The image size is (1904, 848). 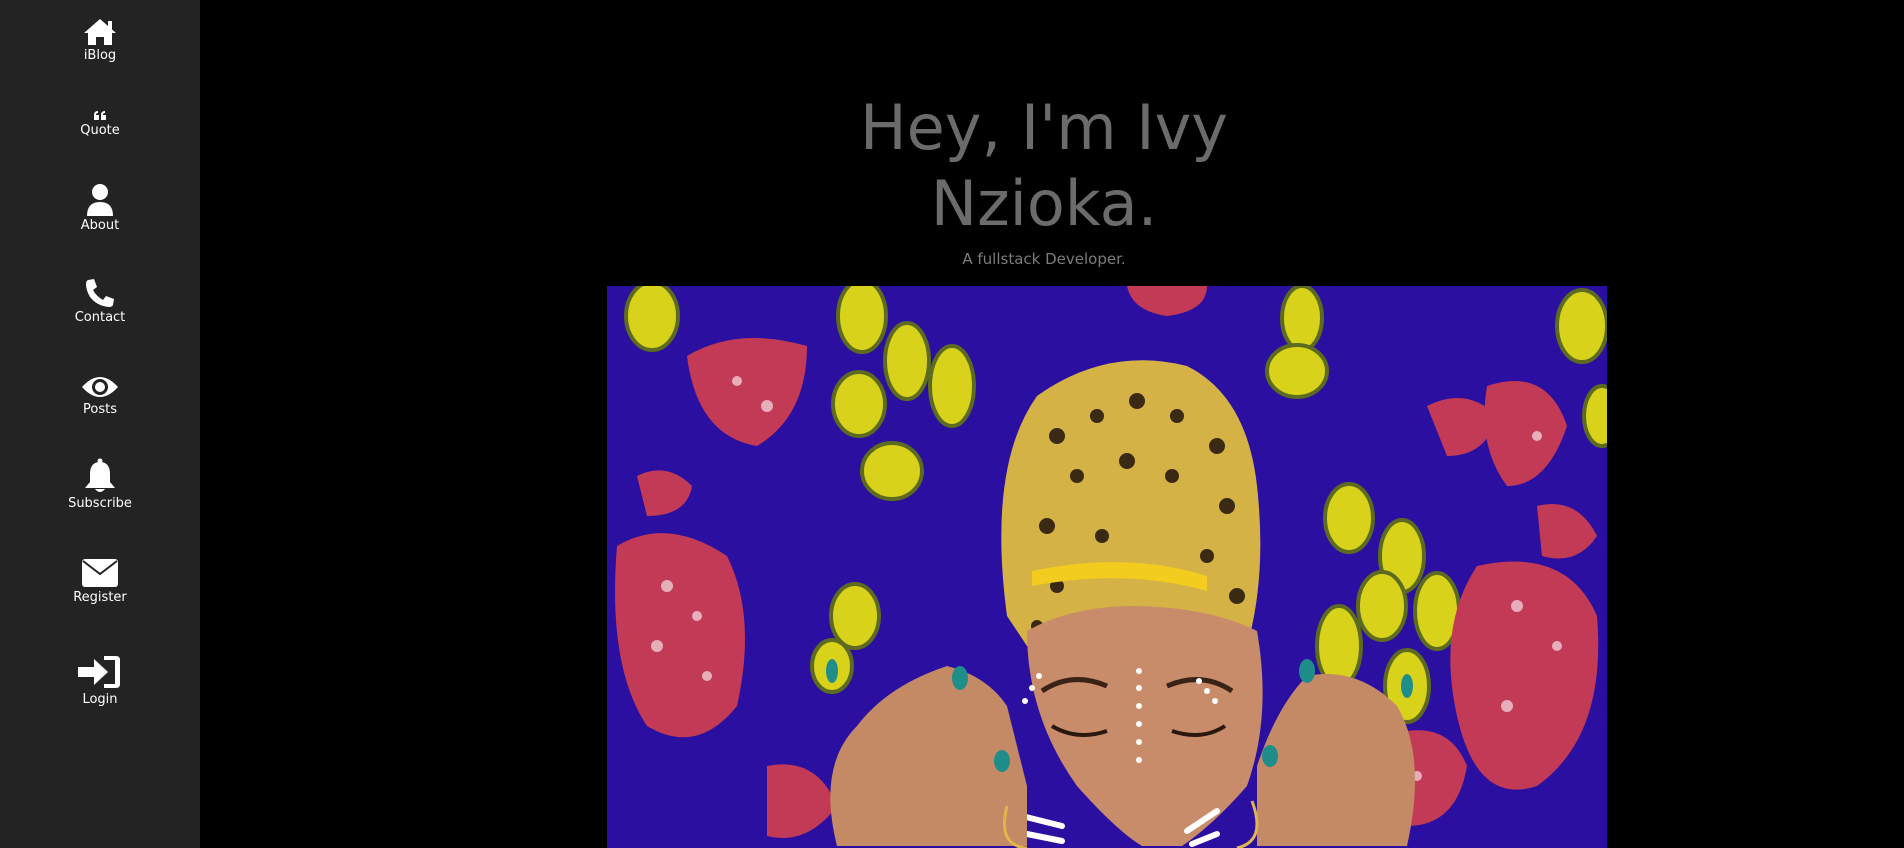 What do you see at coordinates (1044, 203) in the screenshot?
I see `hero-title-line-2: Nzioka.` at bounding box center [1044, 203].